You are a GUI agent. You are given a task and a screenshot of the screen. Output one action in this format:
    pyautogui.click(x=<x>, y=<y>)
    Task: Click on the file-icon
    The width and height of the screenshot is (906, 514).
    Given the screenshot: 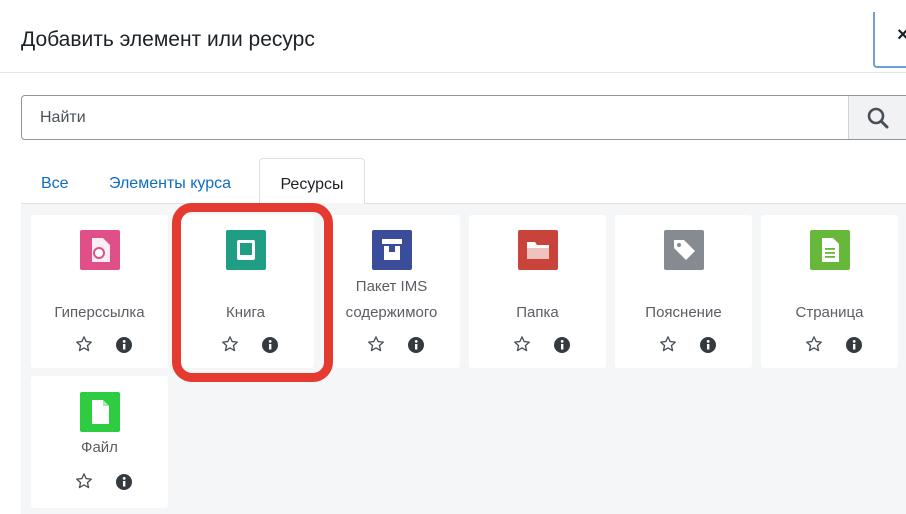 What is the action you would take?
    pyautogui.click(x=99, y=412)
    